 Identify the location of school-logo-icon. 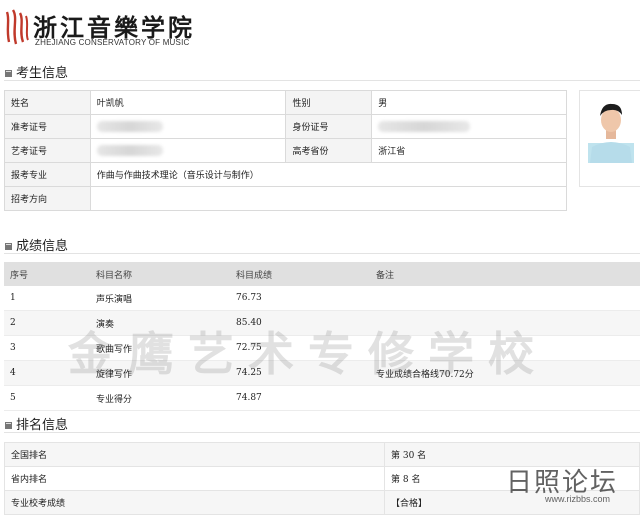
(17, 27).